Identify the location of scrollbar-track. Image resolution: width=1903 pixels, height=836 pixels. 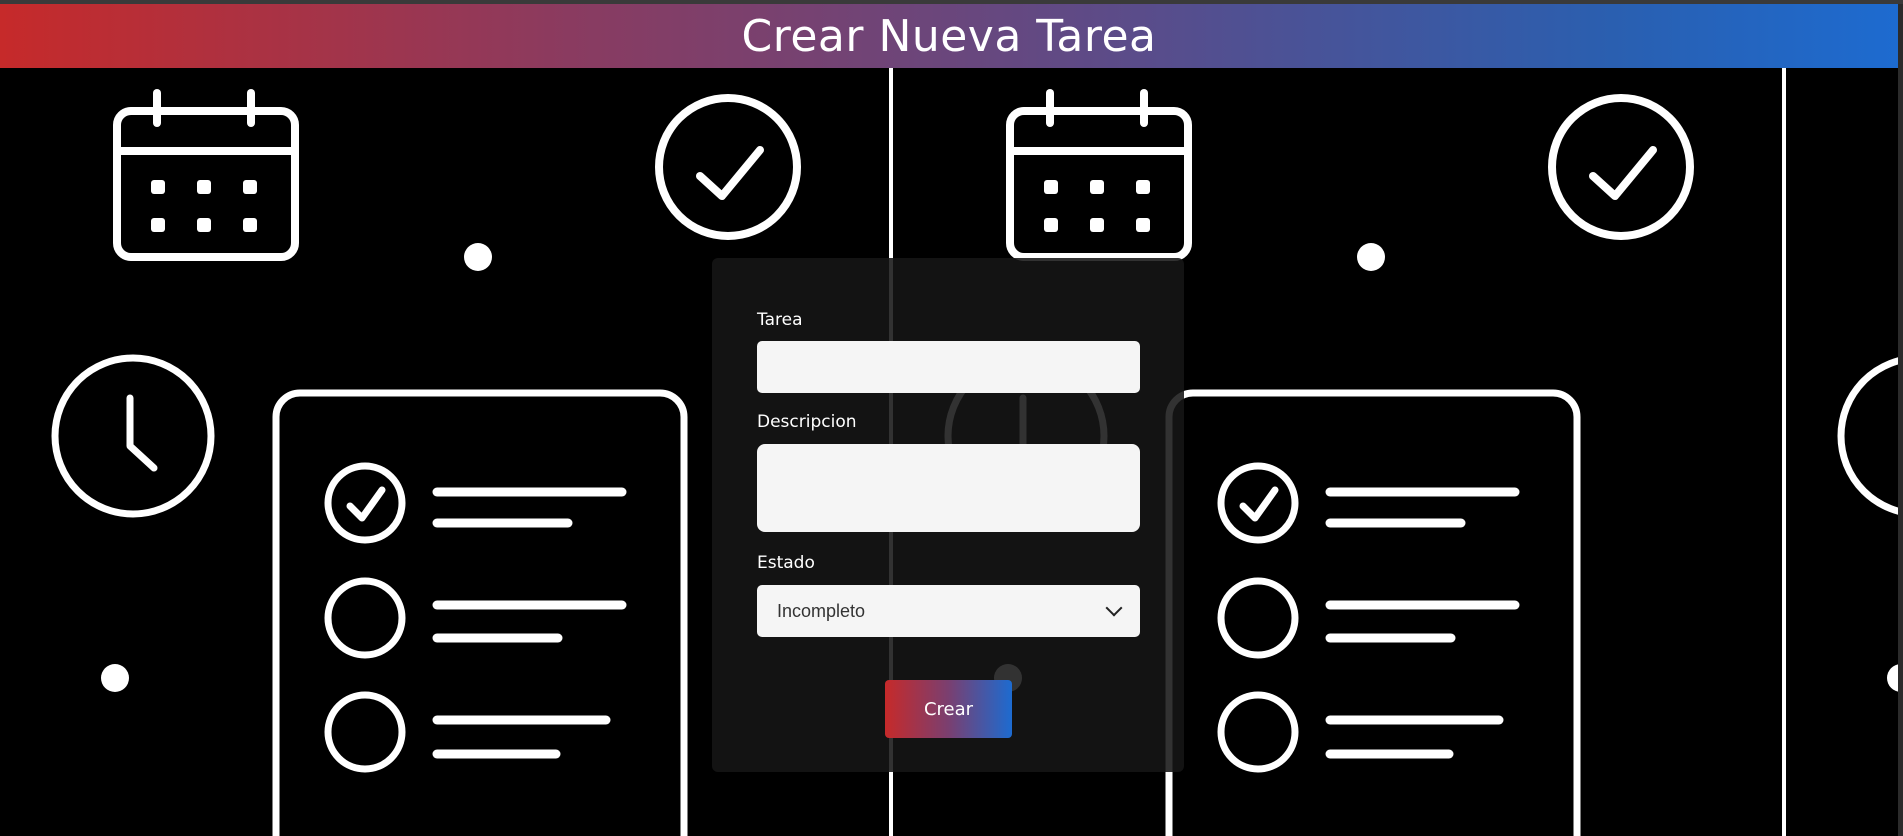
(1900, 420).